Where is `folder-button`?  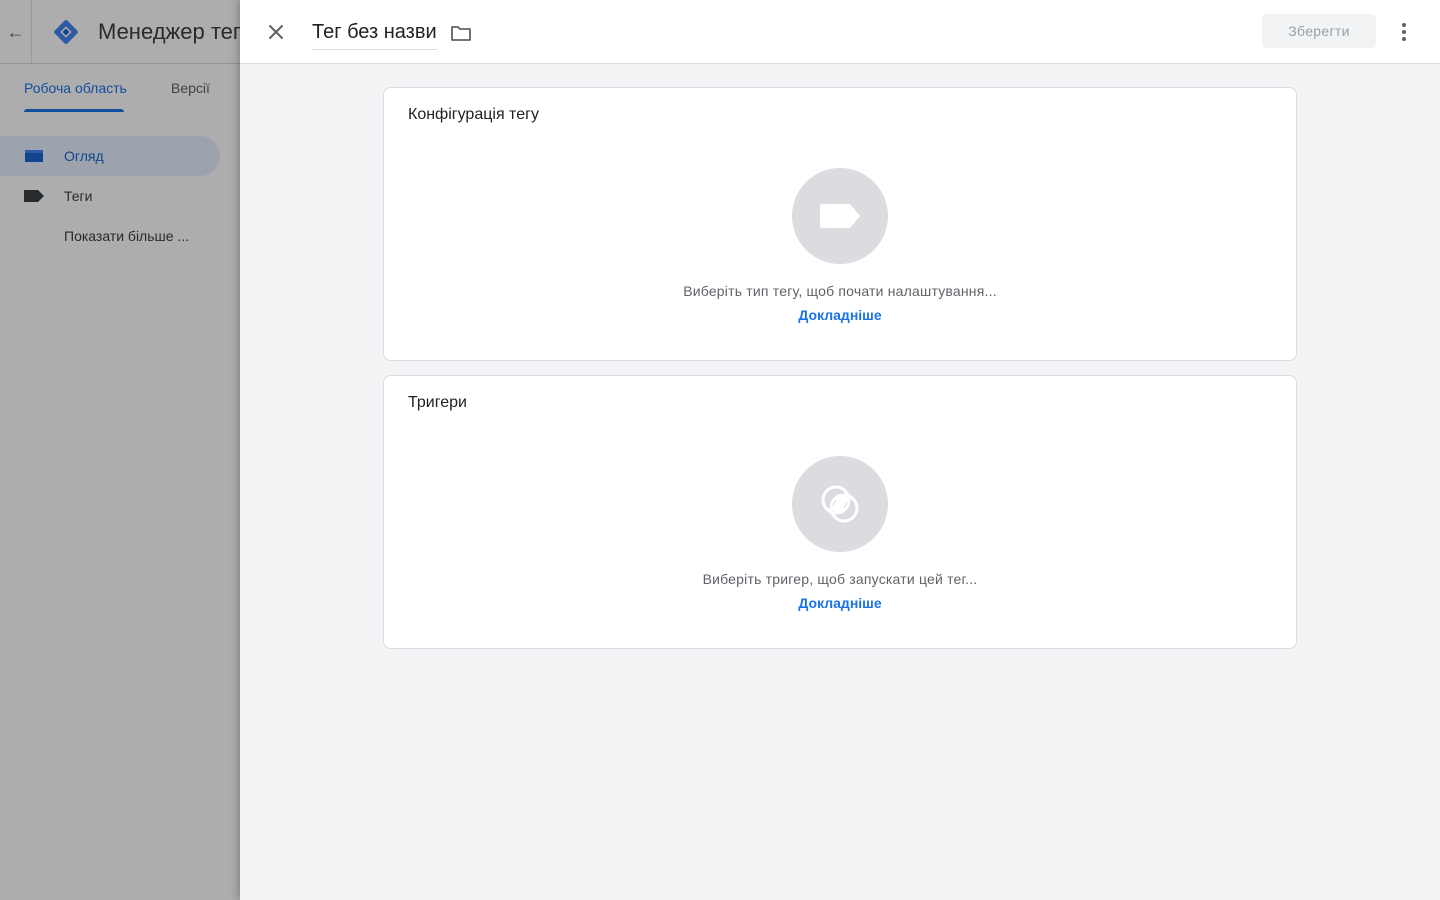 folder-button is located at coordinates (461, 33).